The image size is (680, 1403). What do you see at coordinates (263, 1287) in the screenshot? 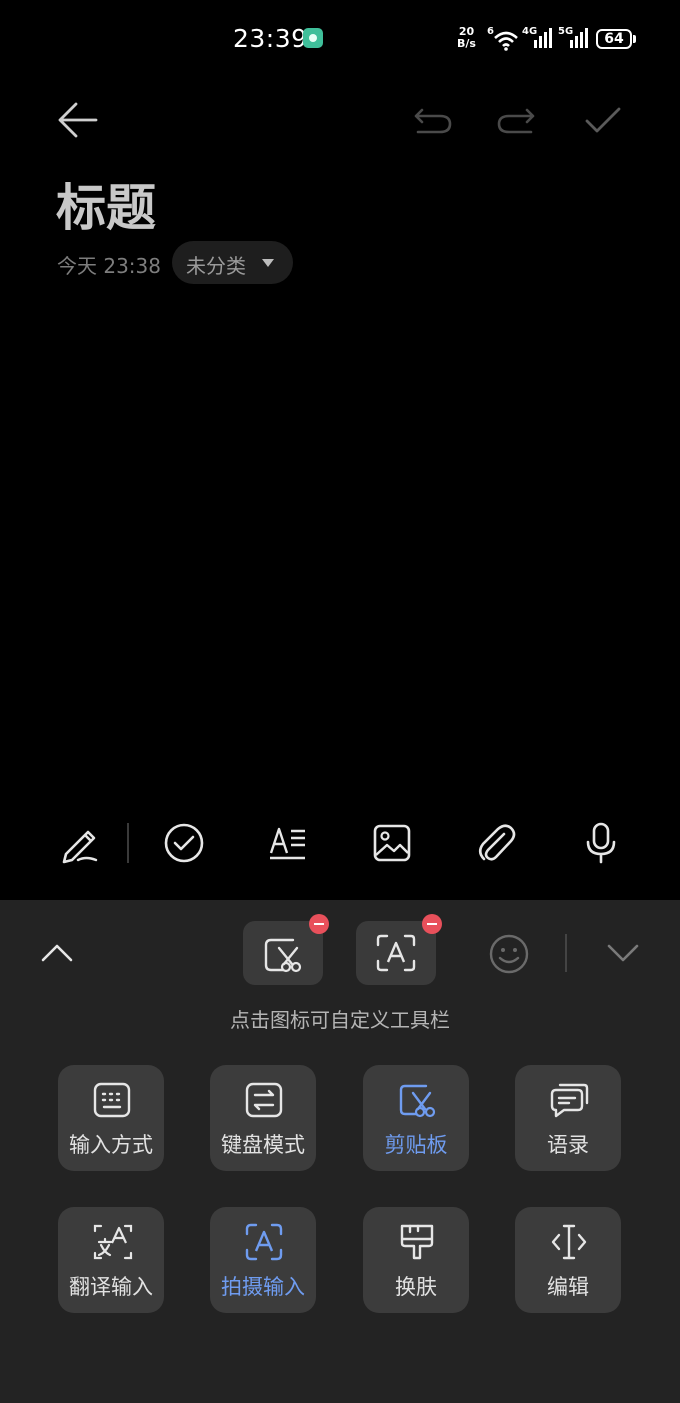
I see `tile-label: 拍摄输入` at bounding box center [263, 1287].